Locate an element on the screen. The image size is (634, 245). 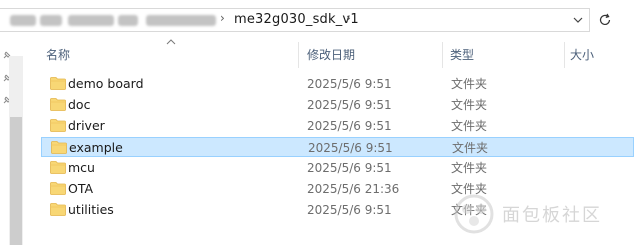
refresh-icon is located at coordinates (605, 19).